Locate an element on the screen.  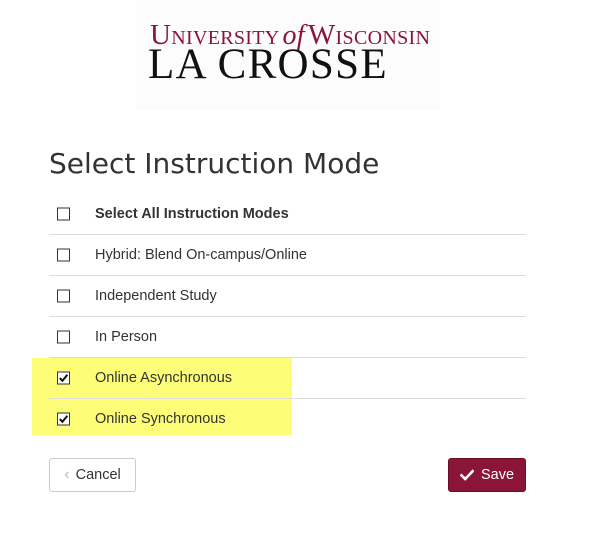
page-title: Select Instruction Mode is located at coordinates (214, 163).